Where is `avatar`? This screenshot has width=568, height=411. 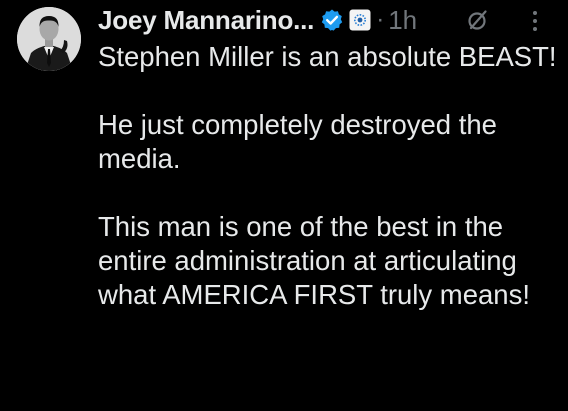 avatar is located at coordinates (49, 39).